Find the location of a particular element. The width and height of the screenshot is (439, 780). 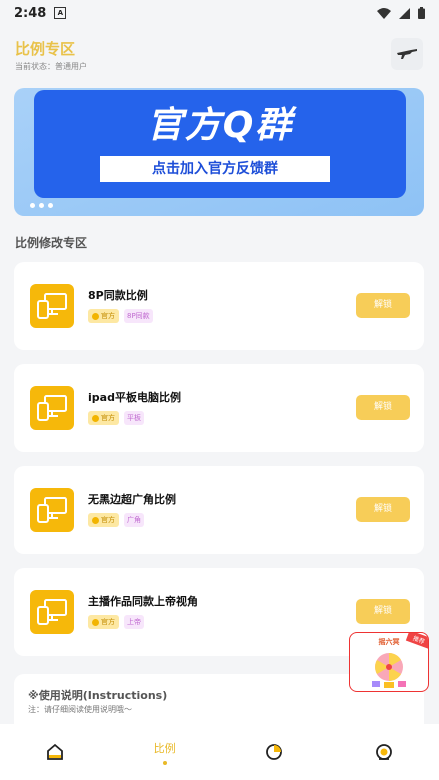

card-tags: 官方 平板 is located at coordinates (116, 418).